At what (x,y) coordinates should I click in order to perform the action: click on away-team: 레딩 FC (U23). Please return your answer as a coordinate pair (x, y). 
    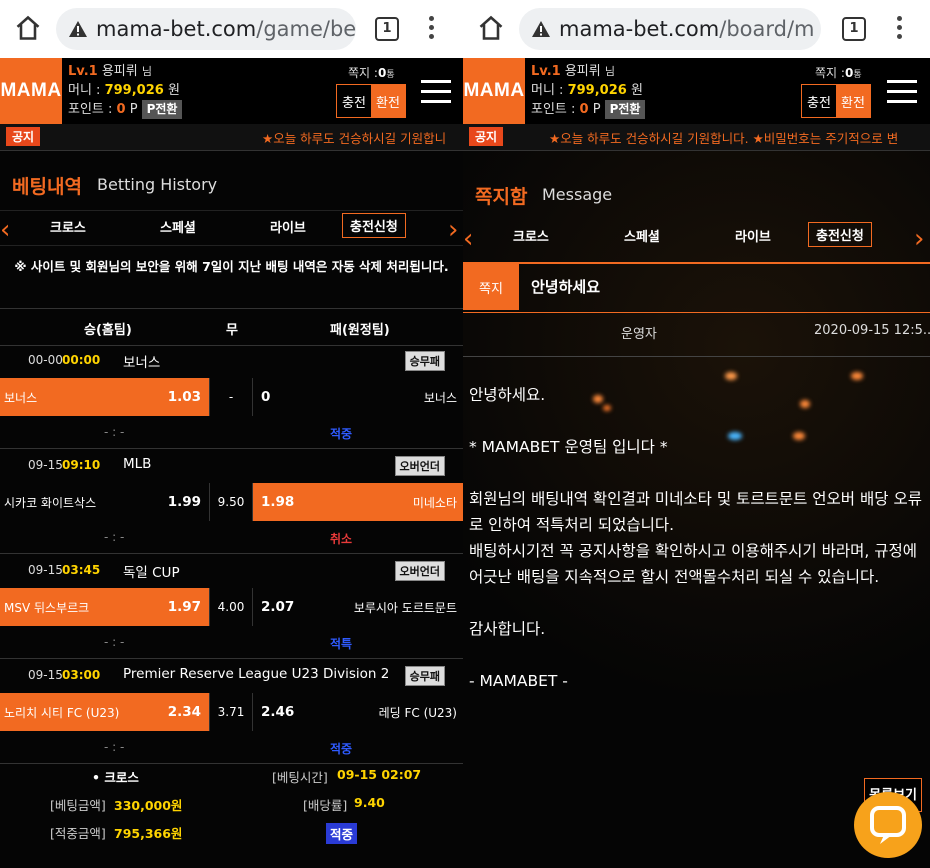
    Looking at the image, I should click on (417, 712).